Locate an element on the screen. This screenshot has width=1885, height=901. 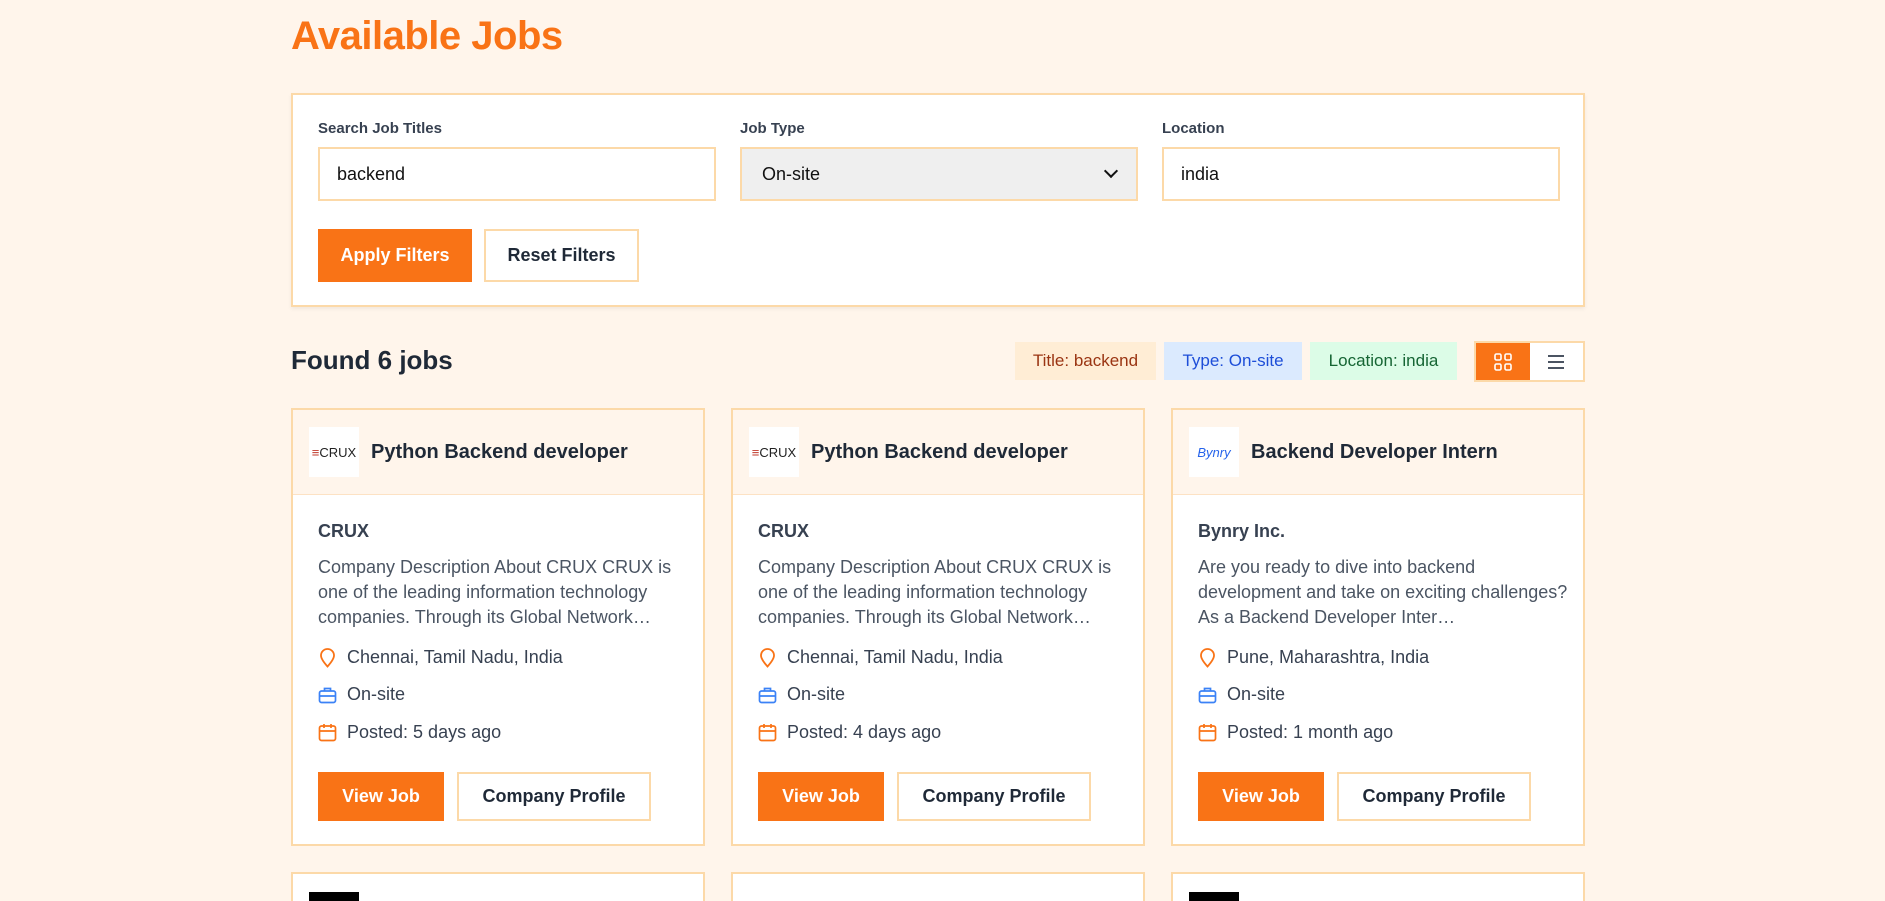
filter-chip-type: Type: On-site is located at coordinates (1233, 361).